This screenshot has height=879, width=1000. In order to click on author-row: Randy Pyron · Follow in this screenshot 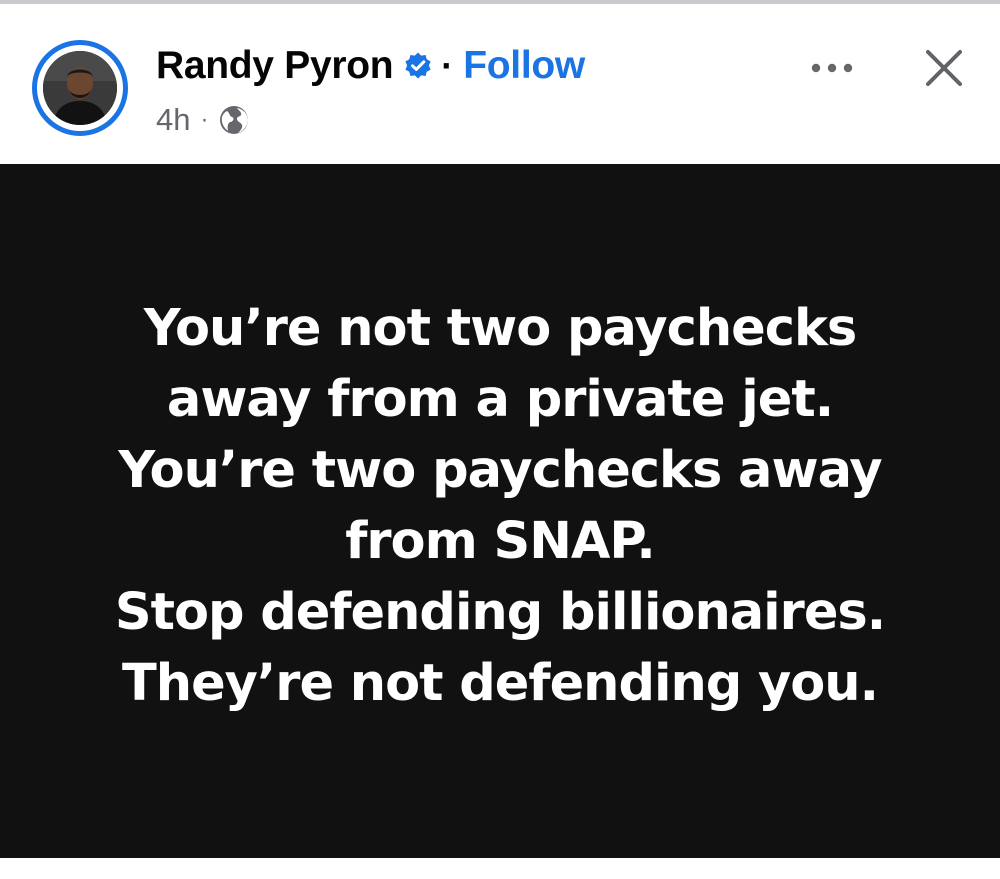, I will do `click(370, 66)`.